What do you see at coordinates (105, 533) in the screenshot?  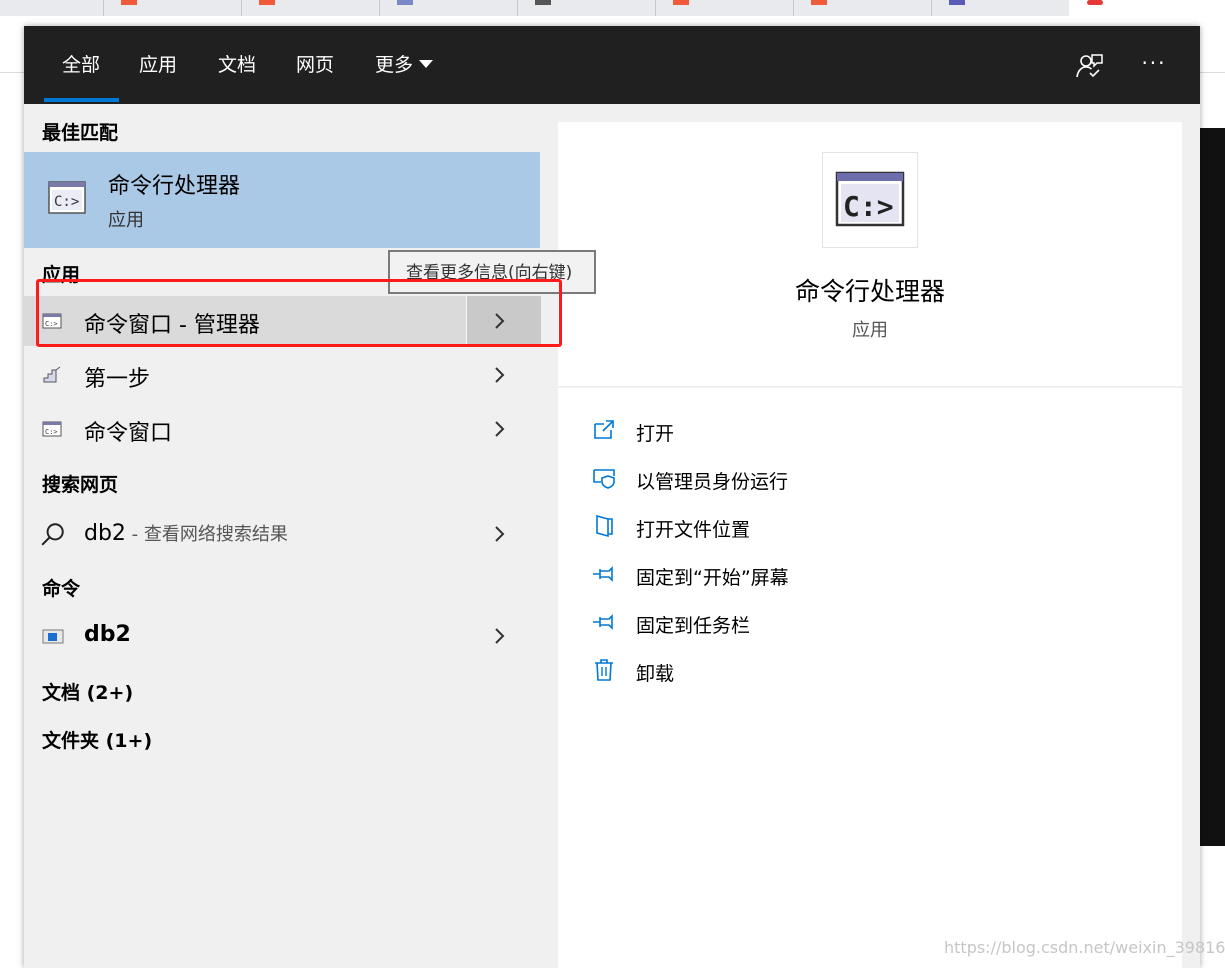 I see `web-query: db2` at bounding box center [105, 533].